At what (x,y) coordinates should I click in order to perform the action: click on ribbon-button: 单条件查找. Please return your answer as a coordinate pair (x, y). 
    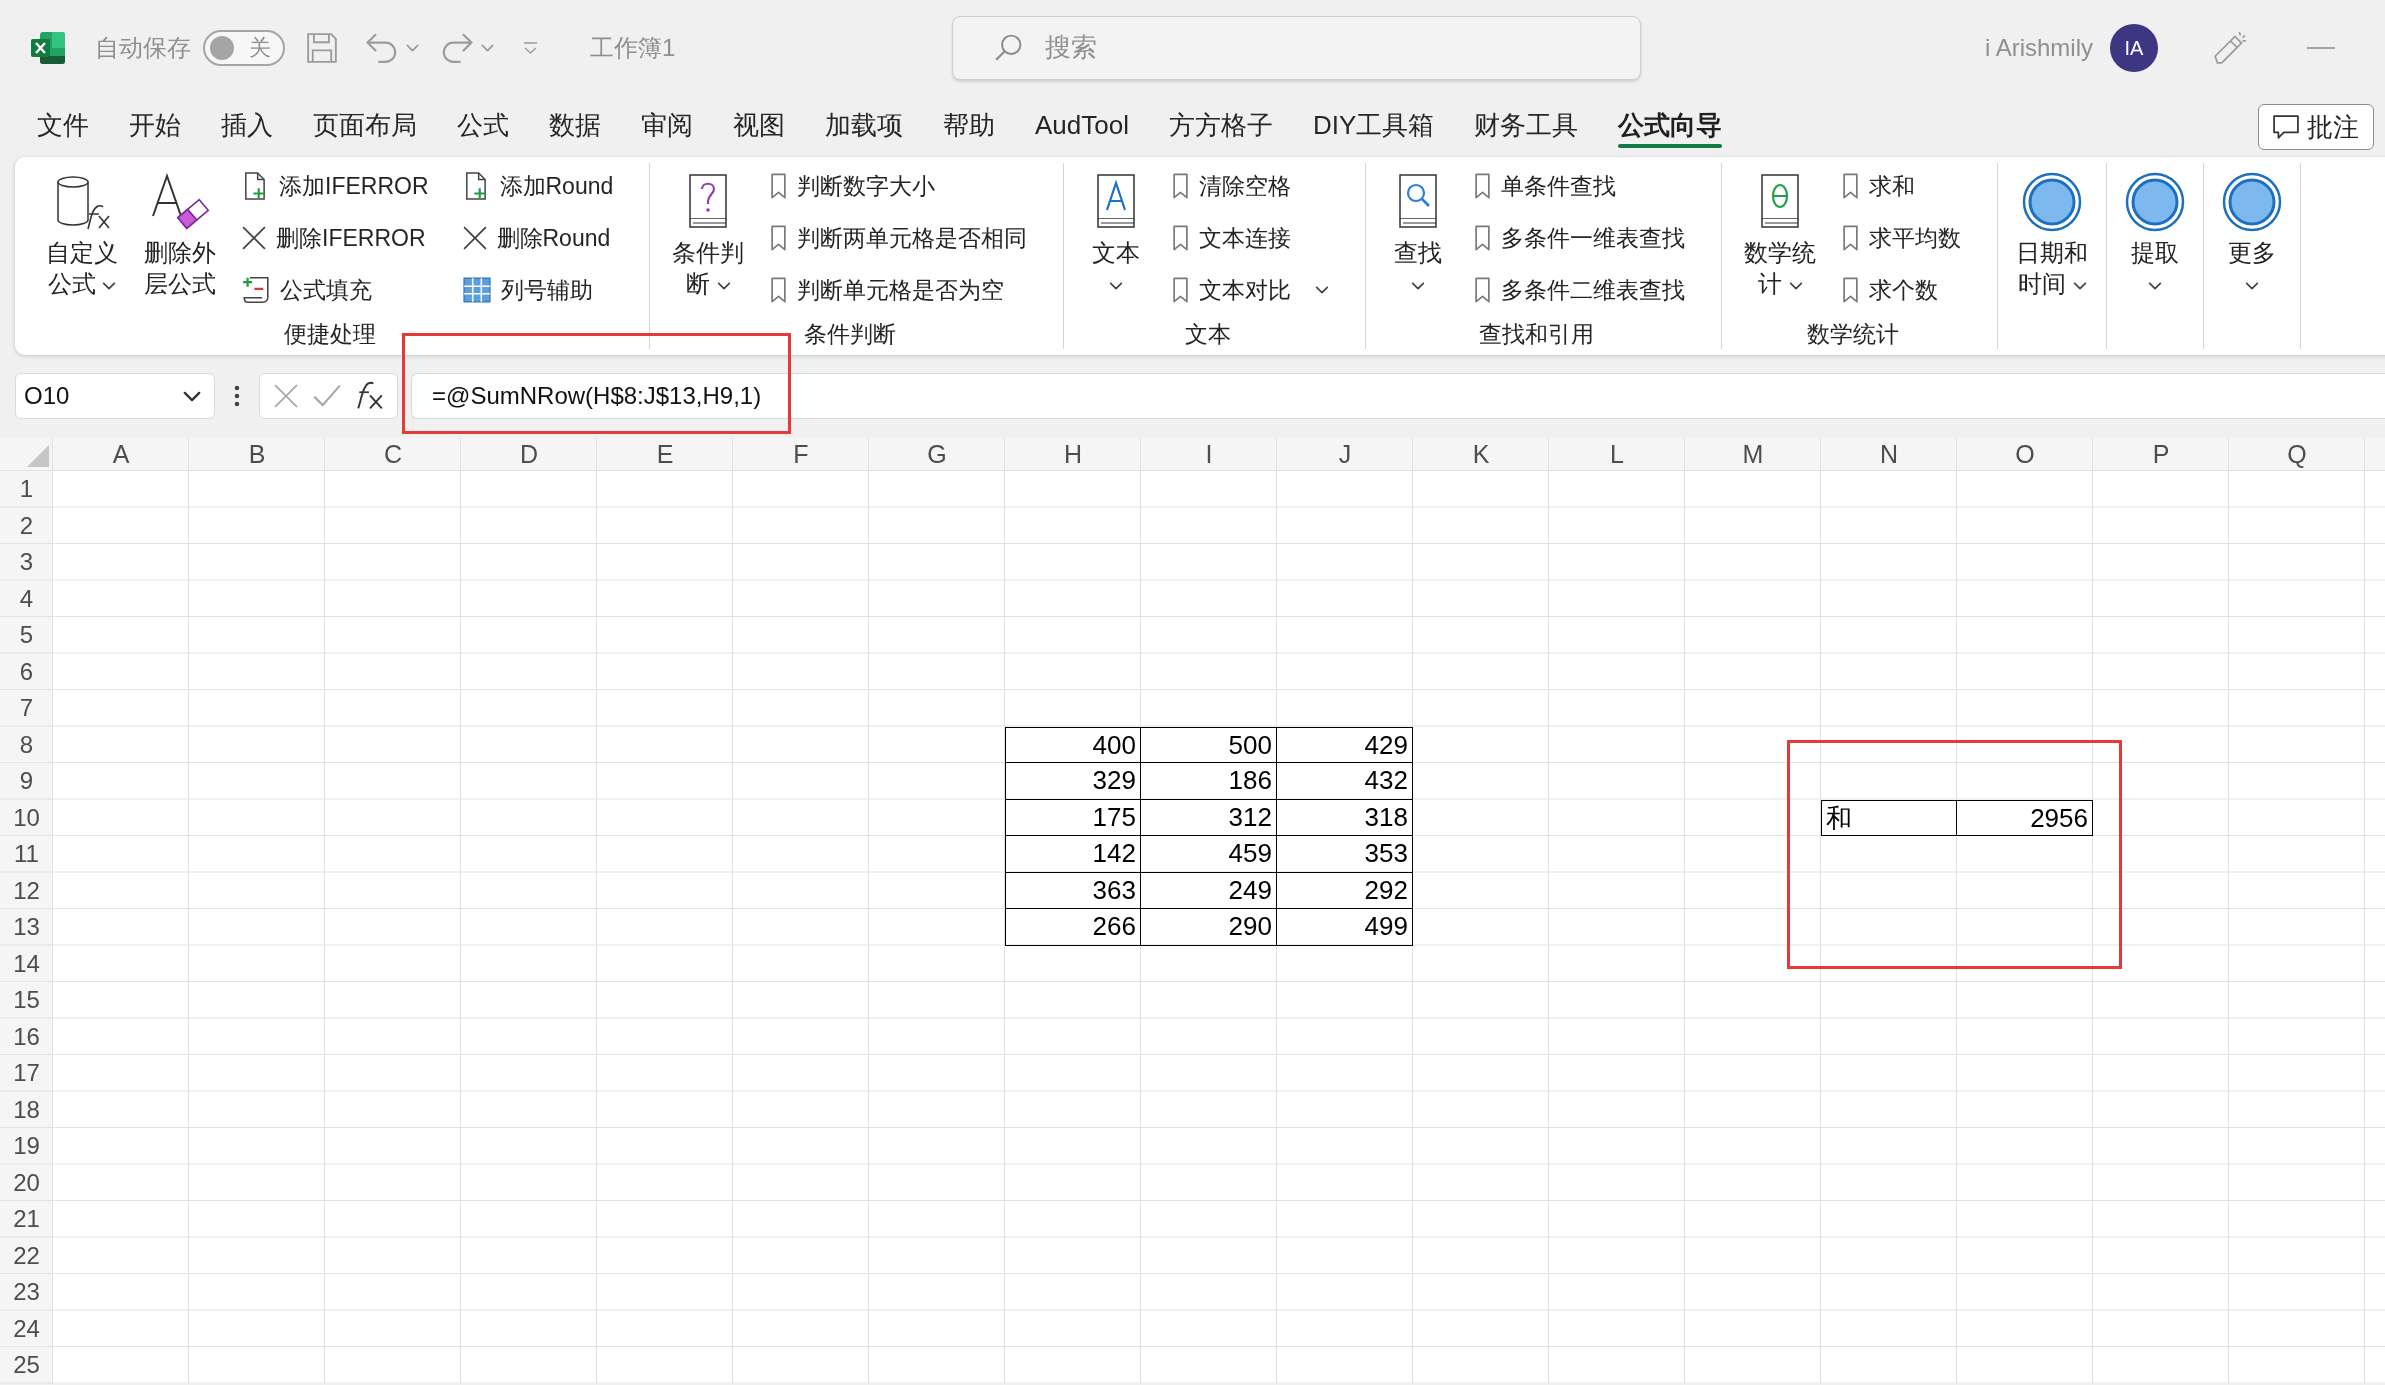
    Looking at the image, I should click on (1580, 186).